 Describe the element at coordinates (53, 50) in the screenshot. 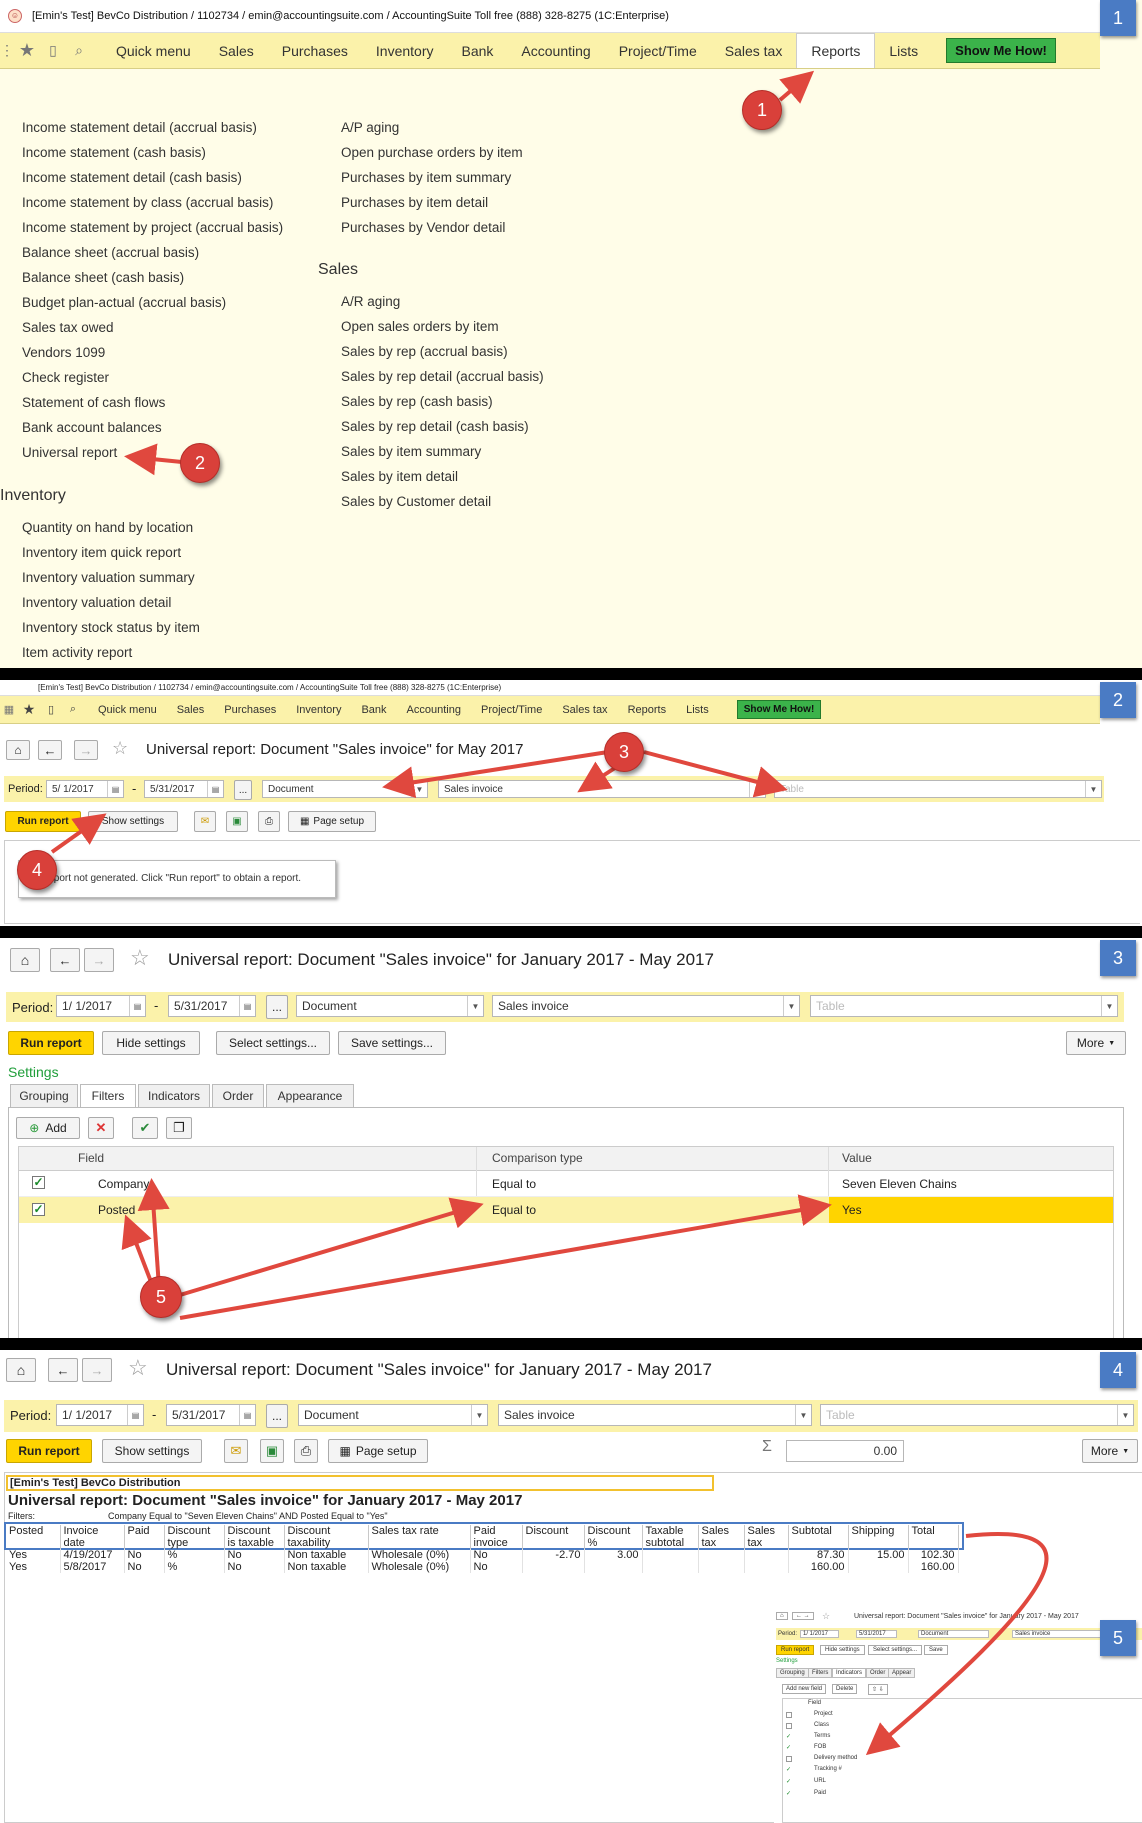

I see `history-icon: ▯` at that location.